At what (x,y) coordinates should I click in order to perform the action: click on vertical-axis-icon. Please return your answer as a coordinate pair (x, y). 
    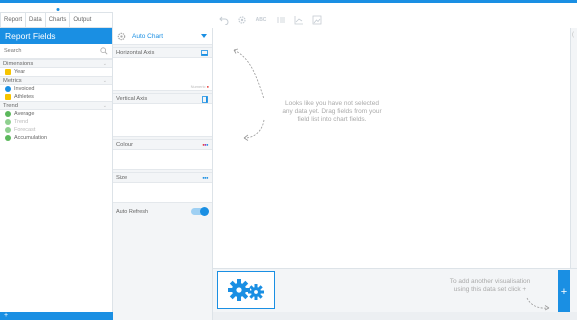
    Looking at the image, I should click on (205, 99).